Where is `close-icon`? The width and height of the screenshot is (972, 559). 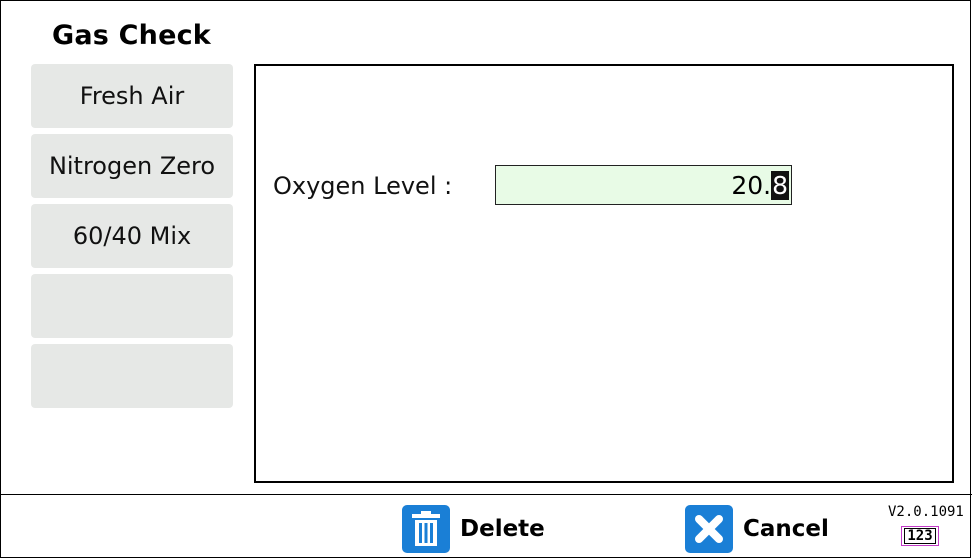
close-icon is located at coordinates (709, 529).